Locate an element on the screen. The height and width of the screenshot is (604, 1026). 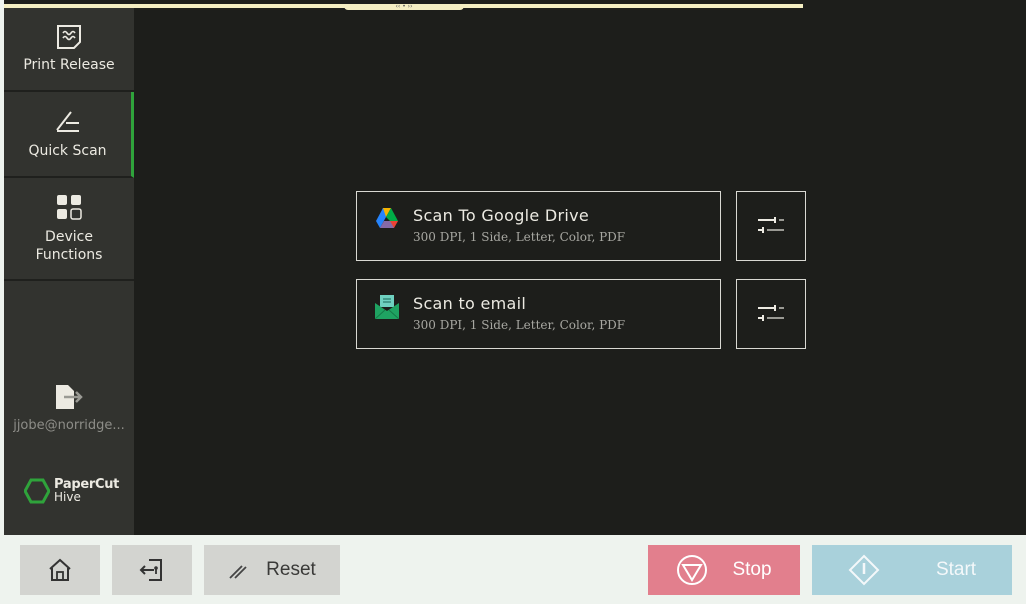
google-drive-options-button is located at coordinates (771, 226).